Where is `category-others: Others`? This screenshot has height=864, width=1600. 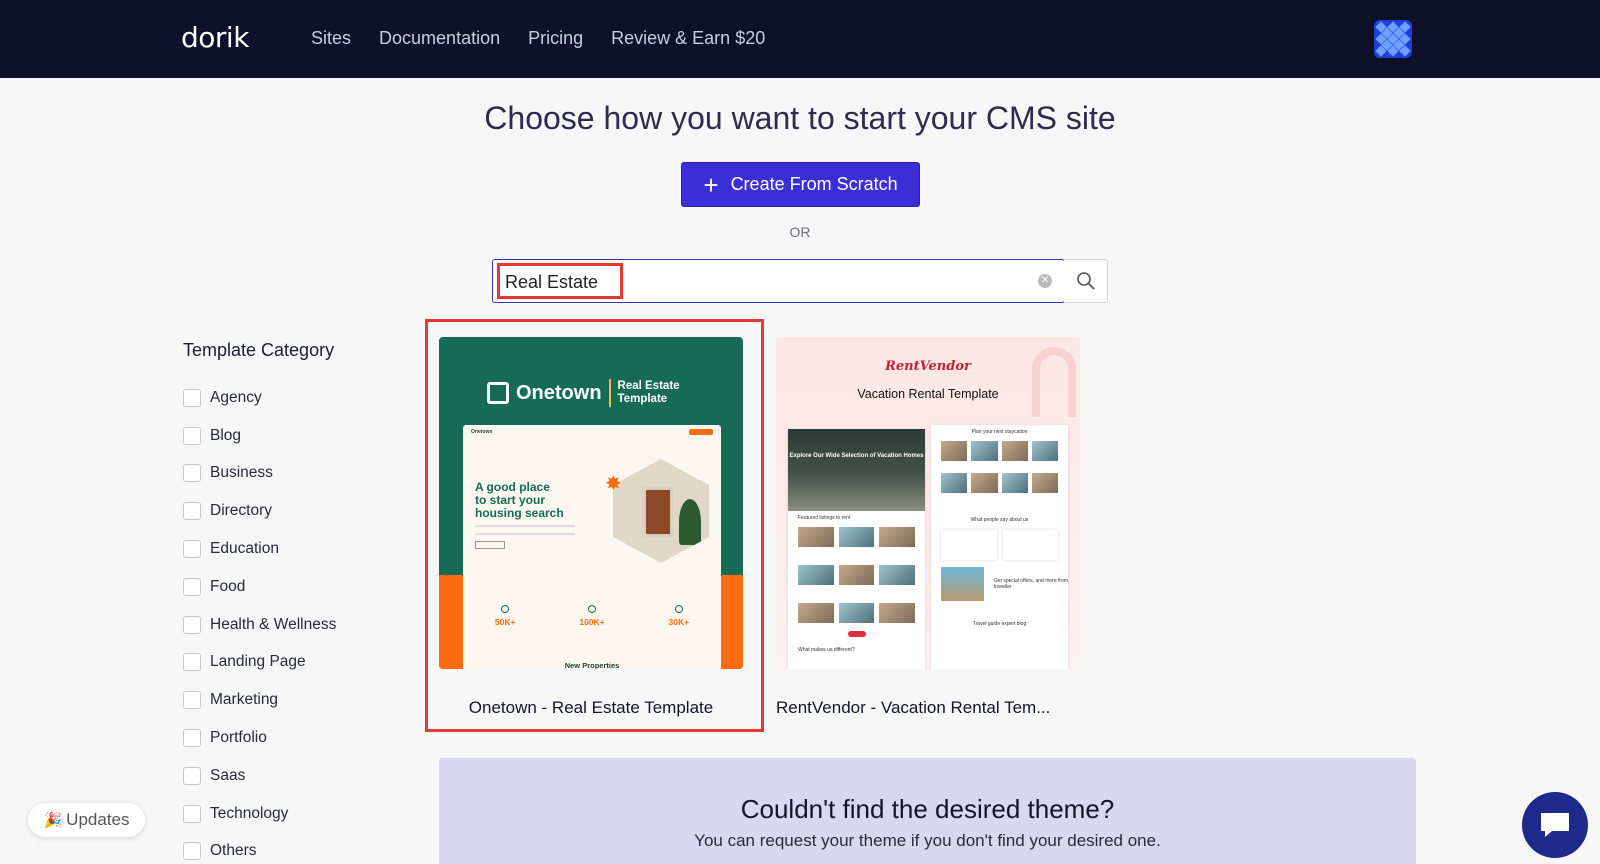 category-others: Others is located at coordinates (259, 848).